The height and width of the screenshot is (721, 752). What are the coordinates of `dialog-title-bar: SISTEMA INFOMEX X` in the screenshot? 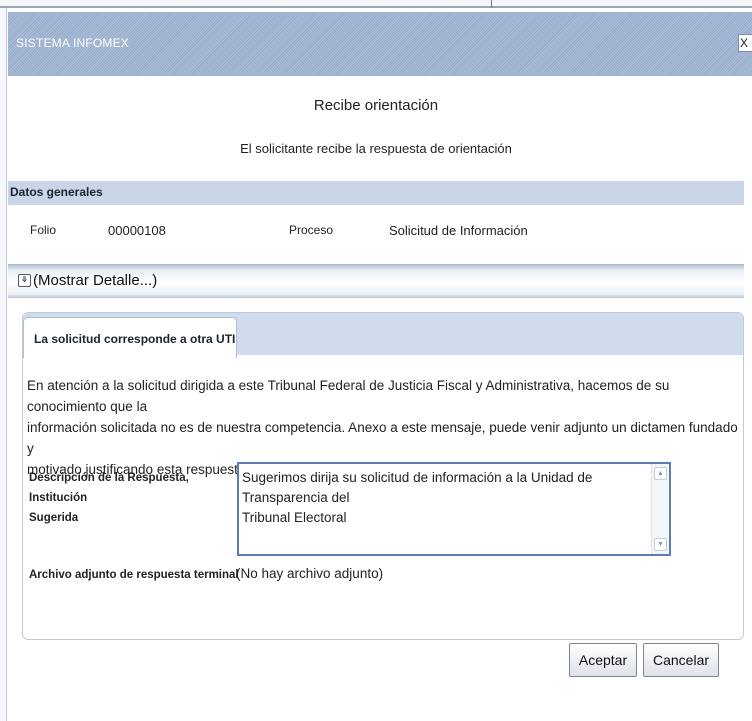 It's located at (380, 44).